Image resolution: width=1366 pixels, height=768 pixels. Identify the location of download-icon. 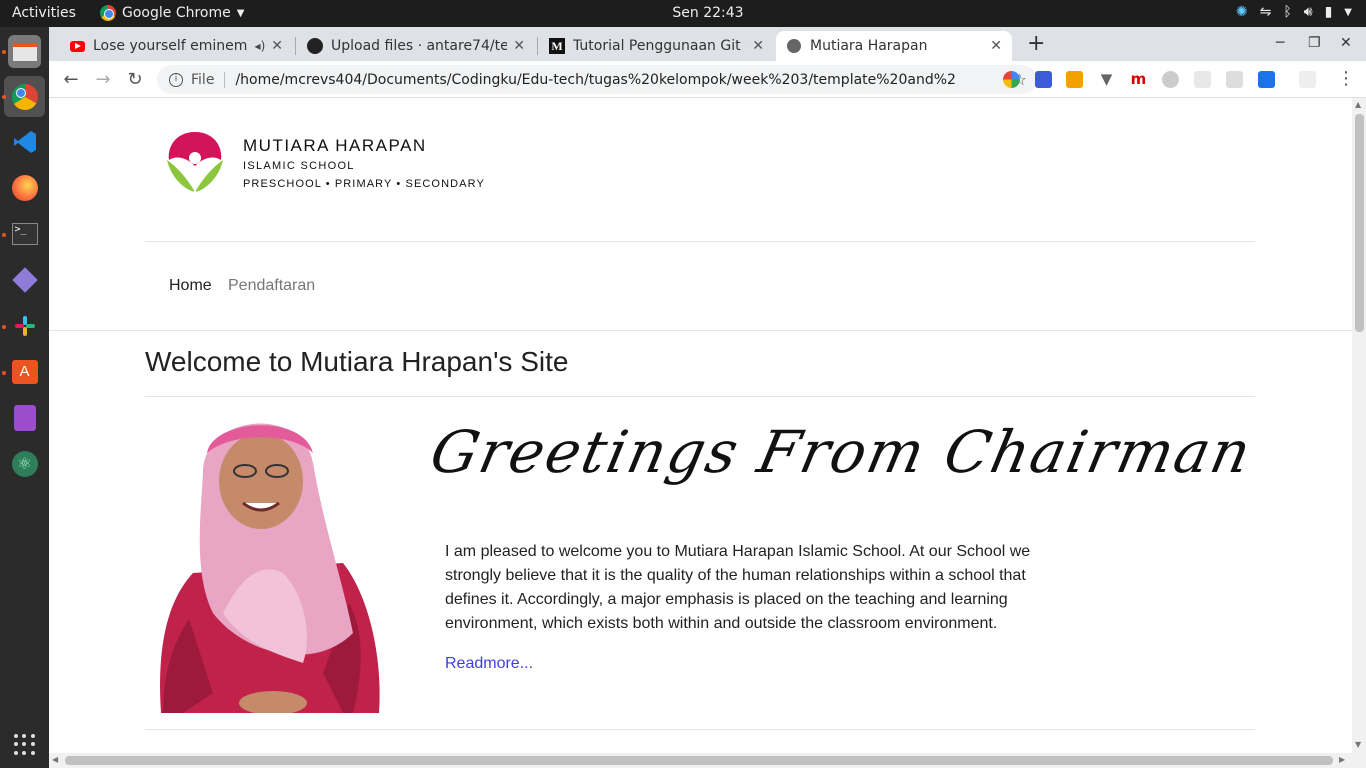
(1266, 79).